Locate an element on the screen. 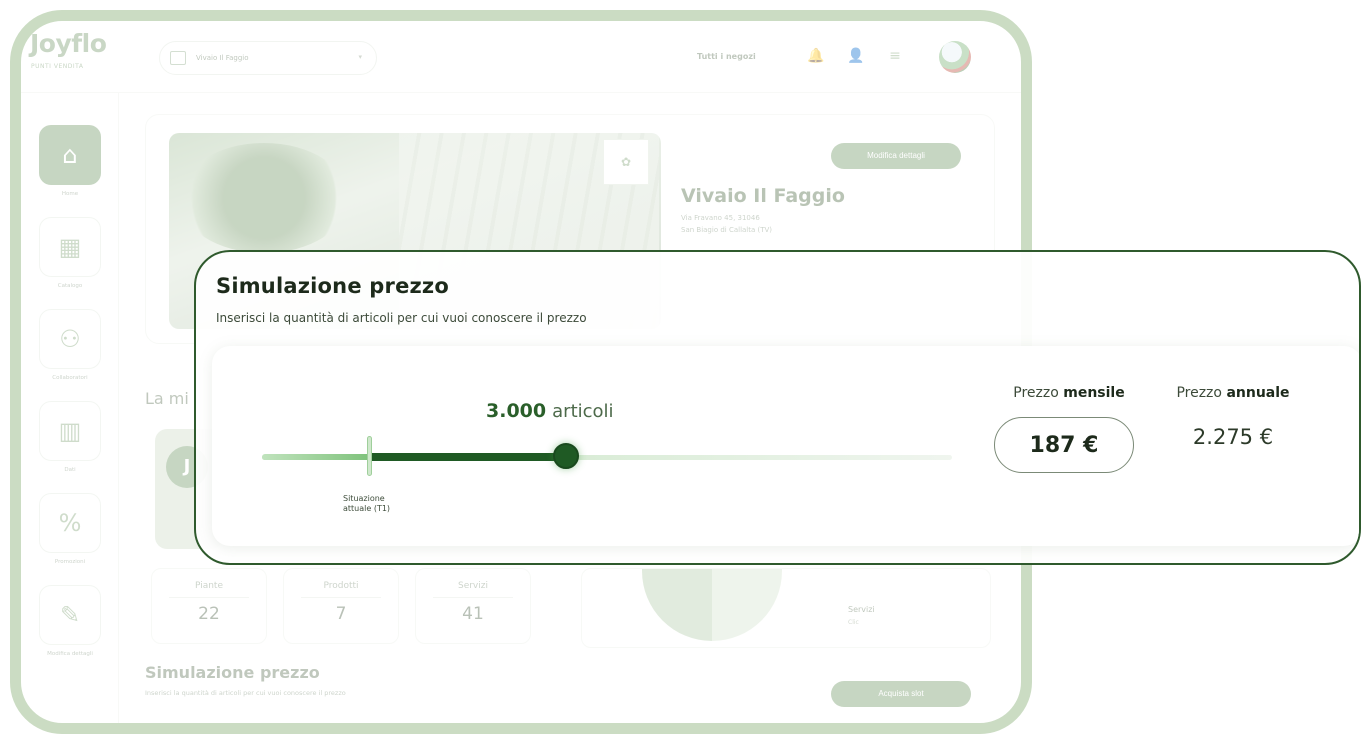 This screenshot has height=742, width=1363. monthly-label-strong: mensile is located at coordinates (1094, 393).